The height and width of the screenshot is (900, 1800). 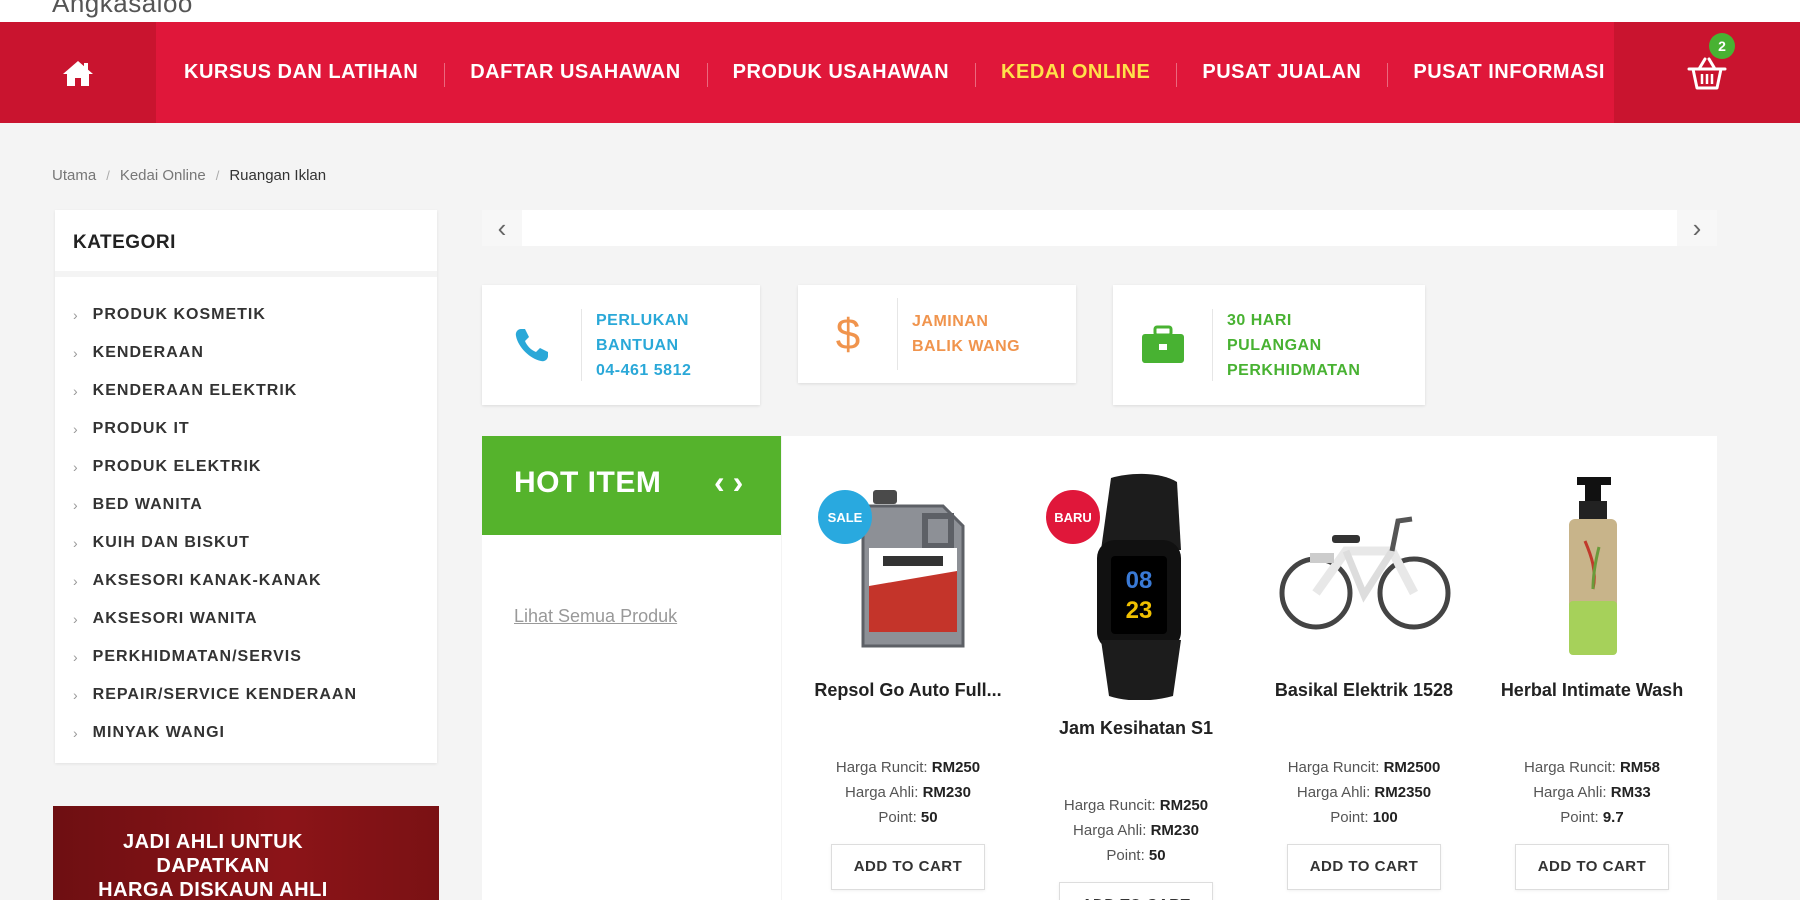 I want to click on promo-line-1: JADI AHLI UNTUK, so click(x=213, y=842).